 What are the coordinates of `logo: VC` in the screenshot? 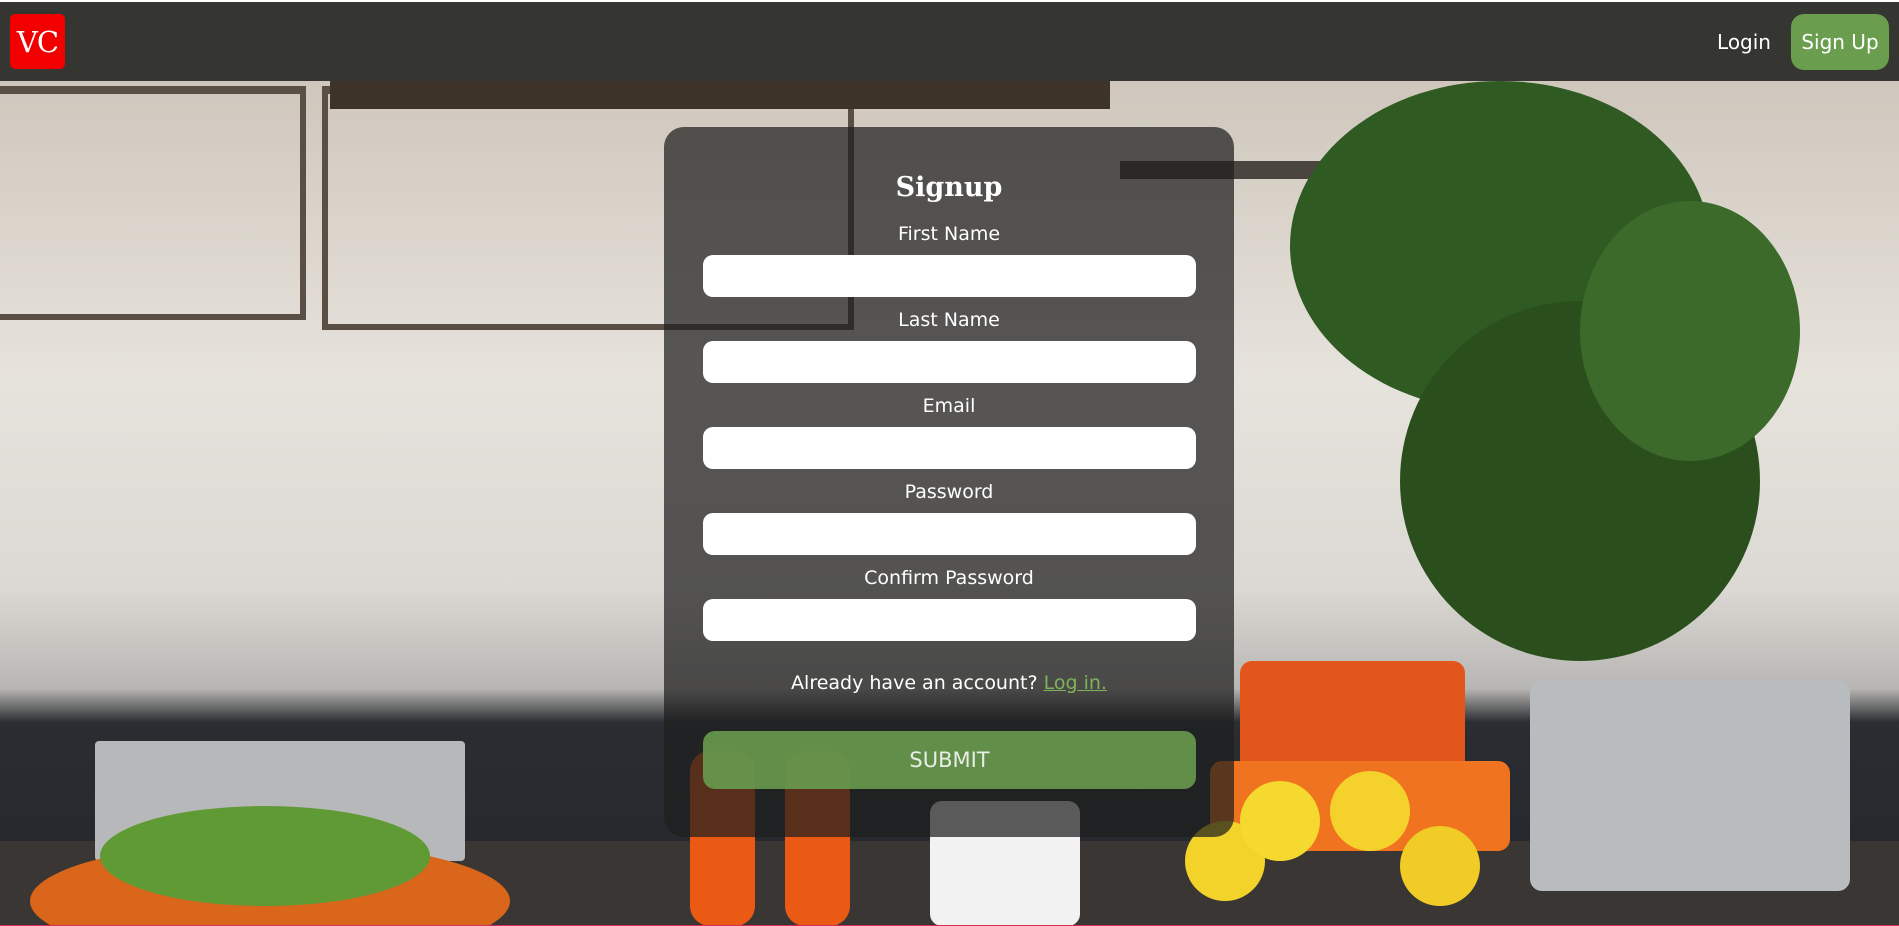 It's located at (37, 41).